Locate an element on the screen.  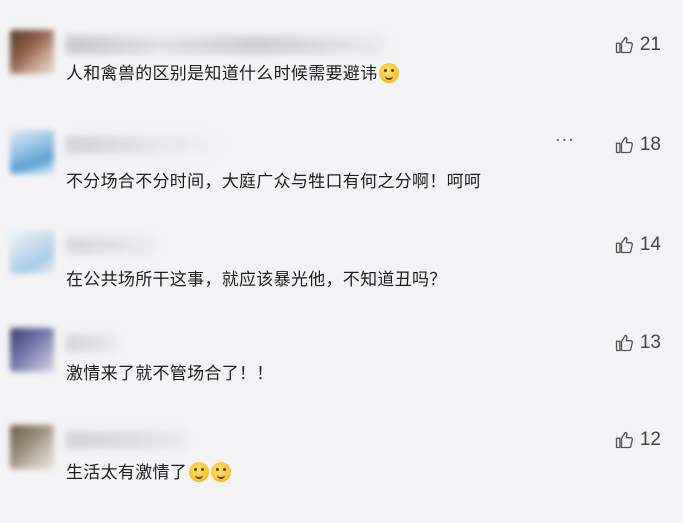
like-count: 21 is located at coordinates (650, 44).